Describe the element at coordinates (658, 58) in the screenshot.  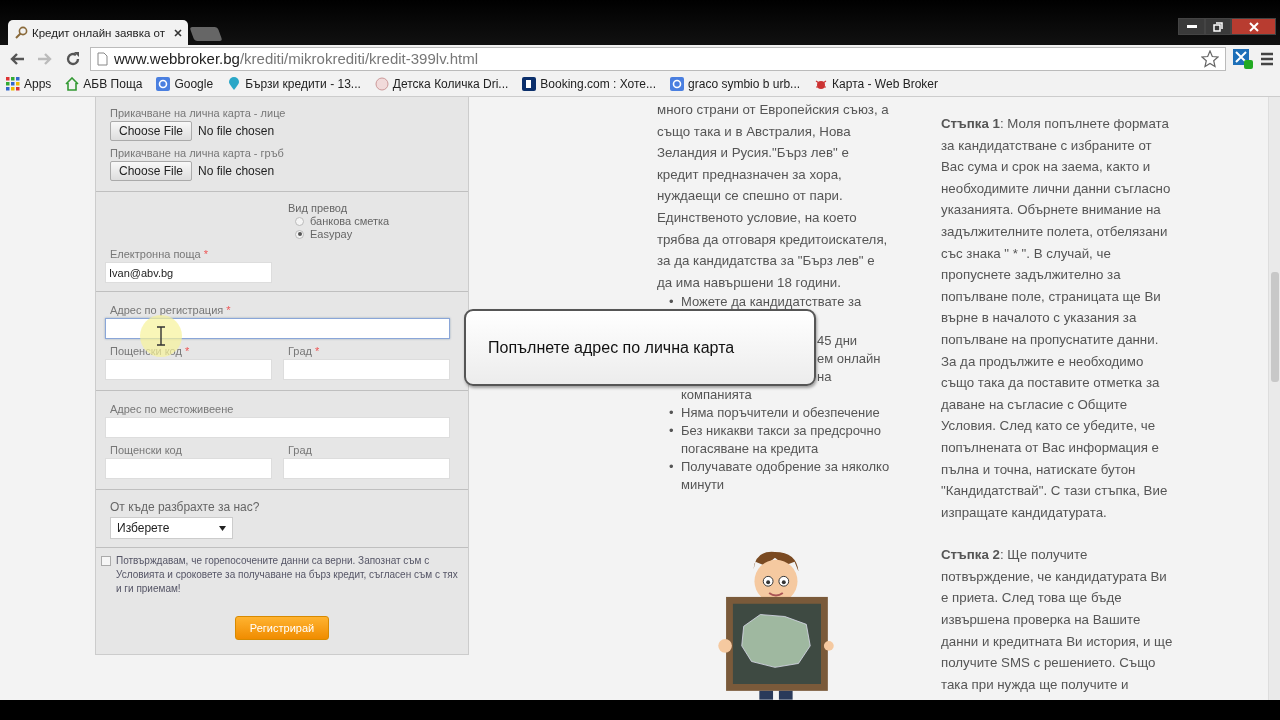
I see `address-bar: www.webbroker.bg/krediti/mikrokrediti/kredit-399lv.html` at that location.